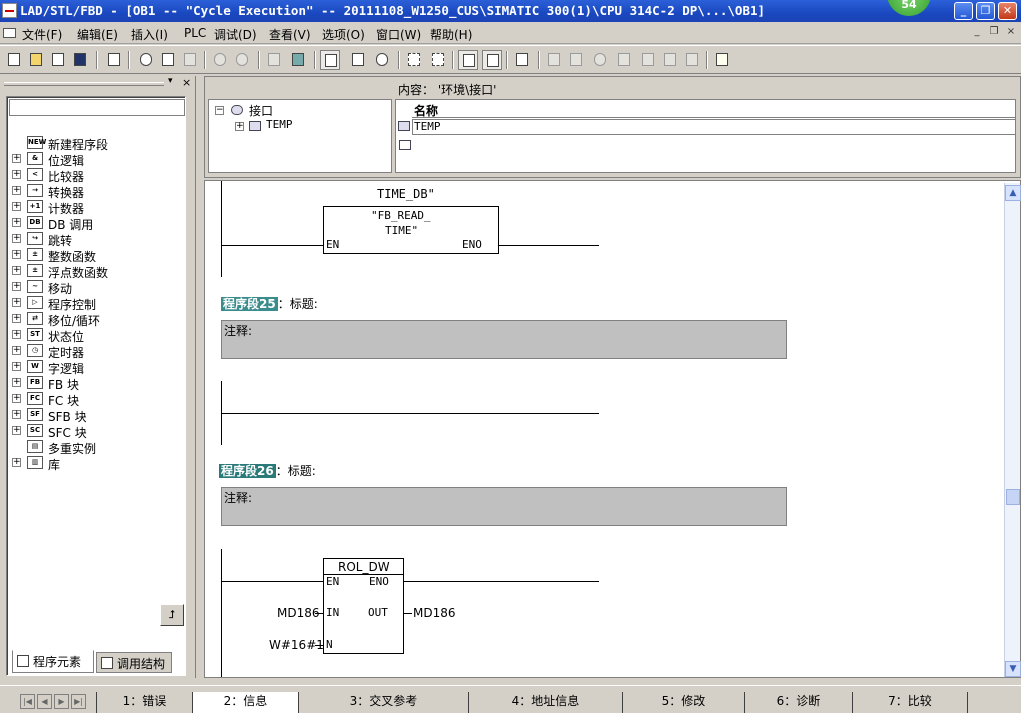 This screenshot has width=1021, height=713. Describe the element at coordinates (53, 661) in the screenshot. I see `tab-program-elements: 程序元素` at that location.